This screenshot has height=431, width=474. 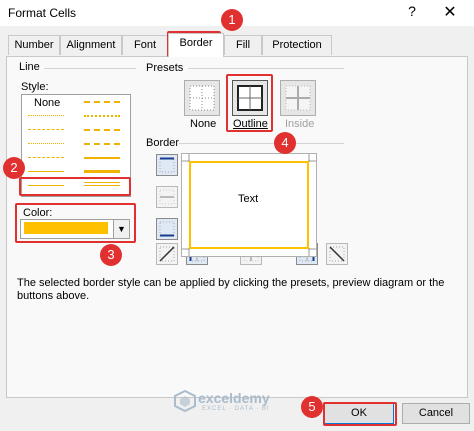 I want to click on tab-border: Border, so click(x=196, y=45).